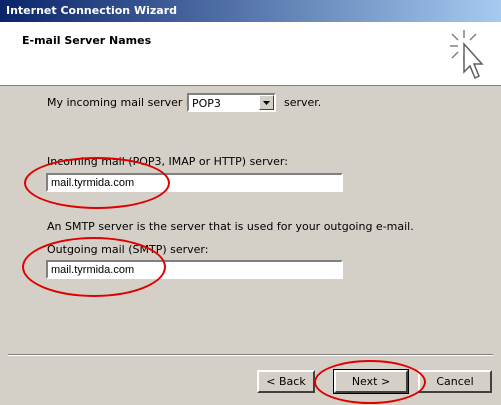  Describe the element at coordinates (371, 381) in the screenshot. I see `next-button: Next >` at that location.